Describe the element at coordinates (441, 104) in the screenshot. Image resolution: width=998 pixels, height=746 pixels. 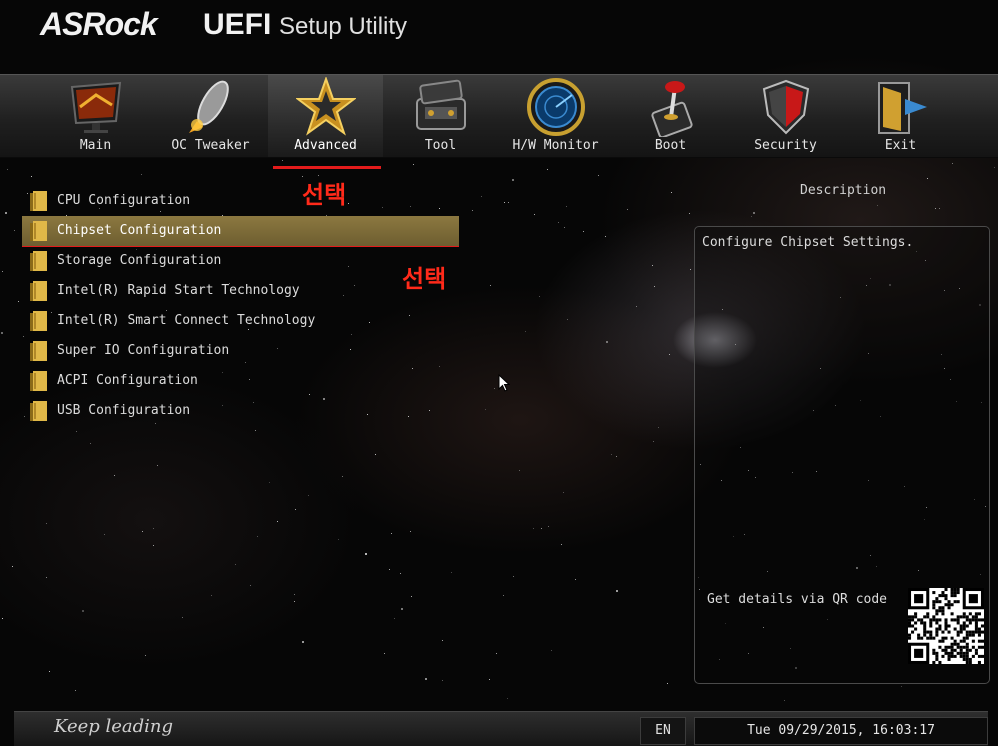
I see `toolbox-icon` at that location.